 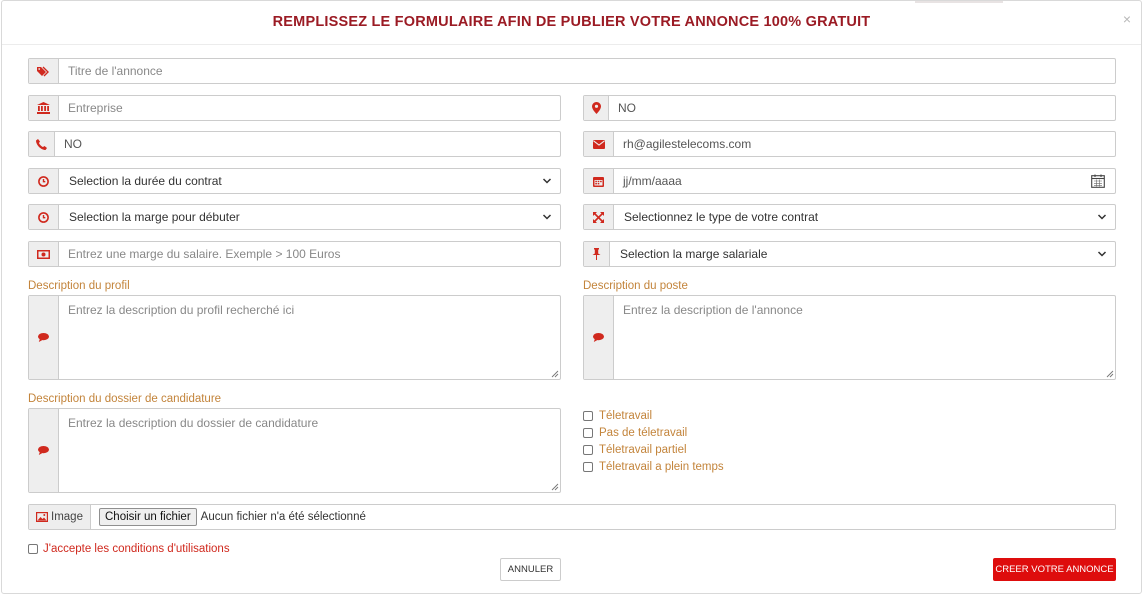 I want to click on start-margin-value: Selection la marge pour débuter, so click(x=154, y=217).